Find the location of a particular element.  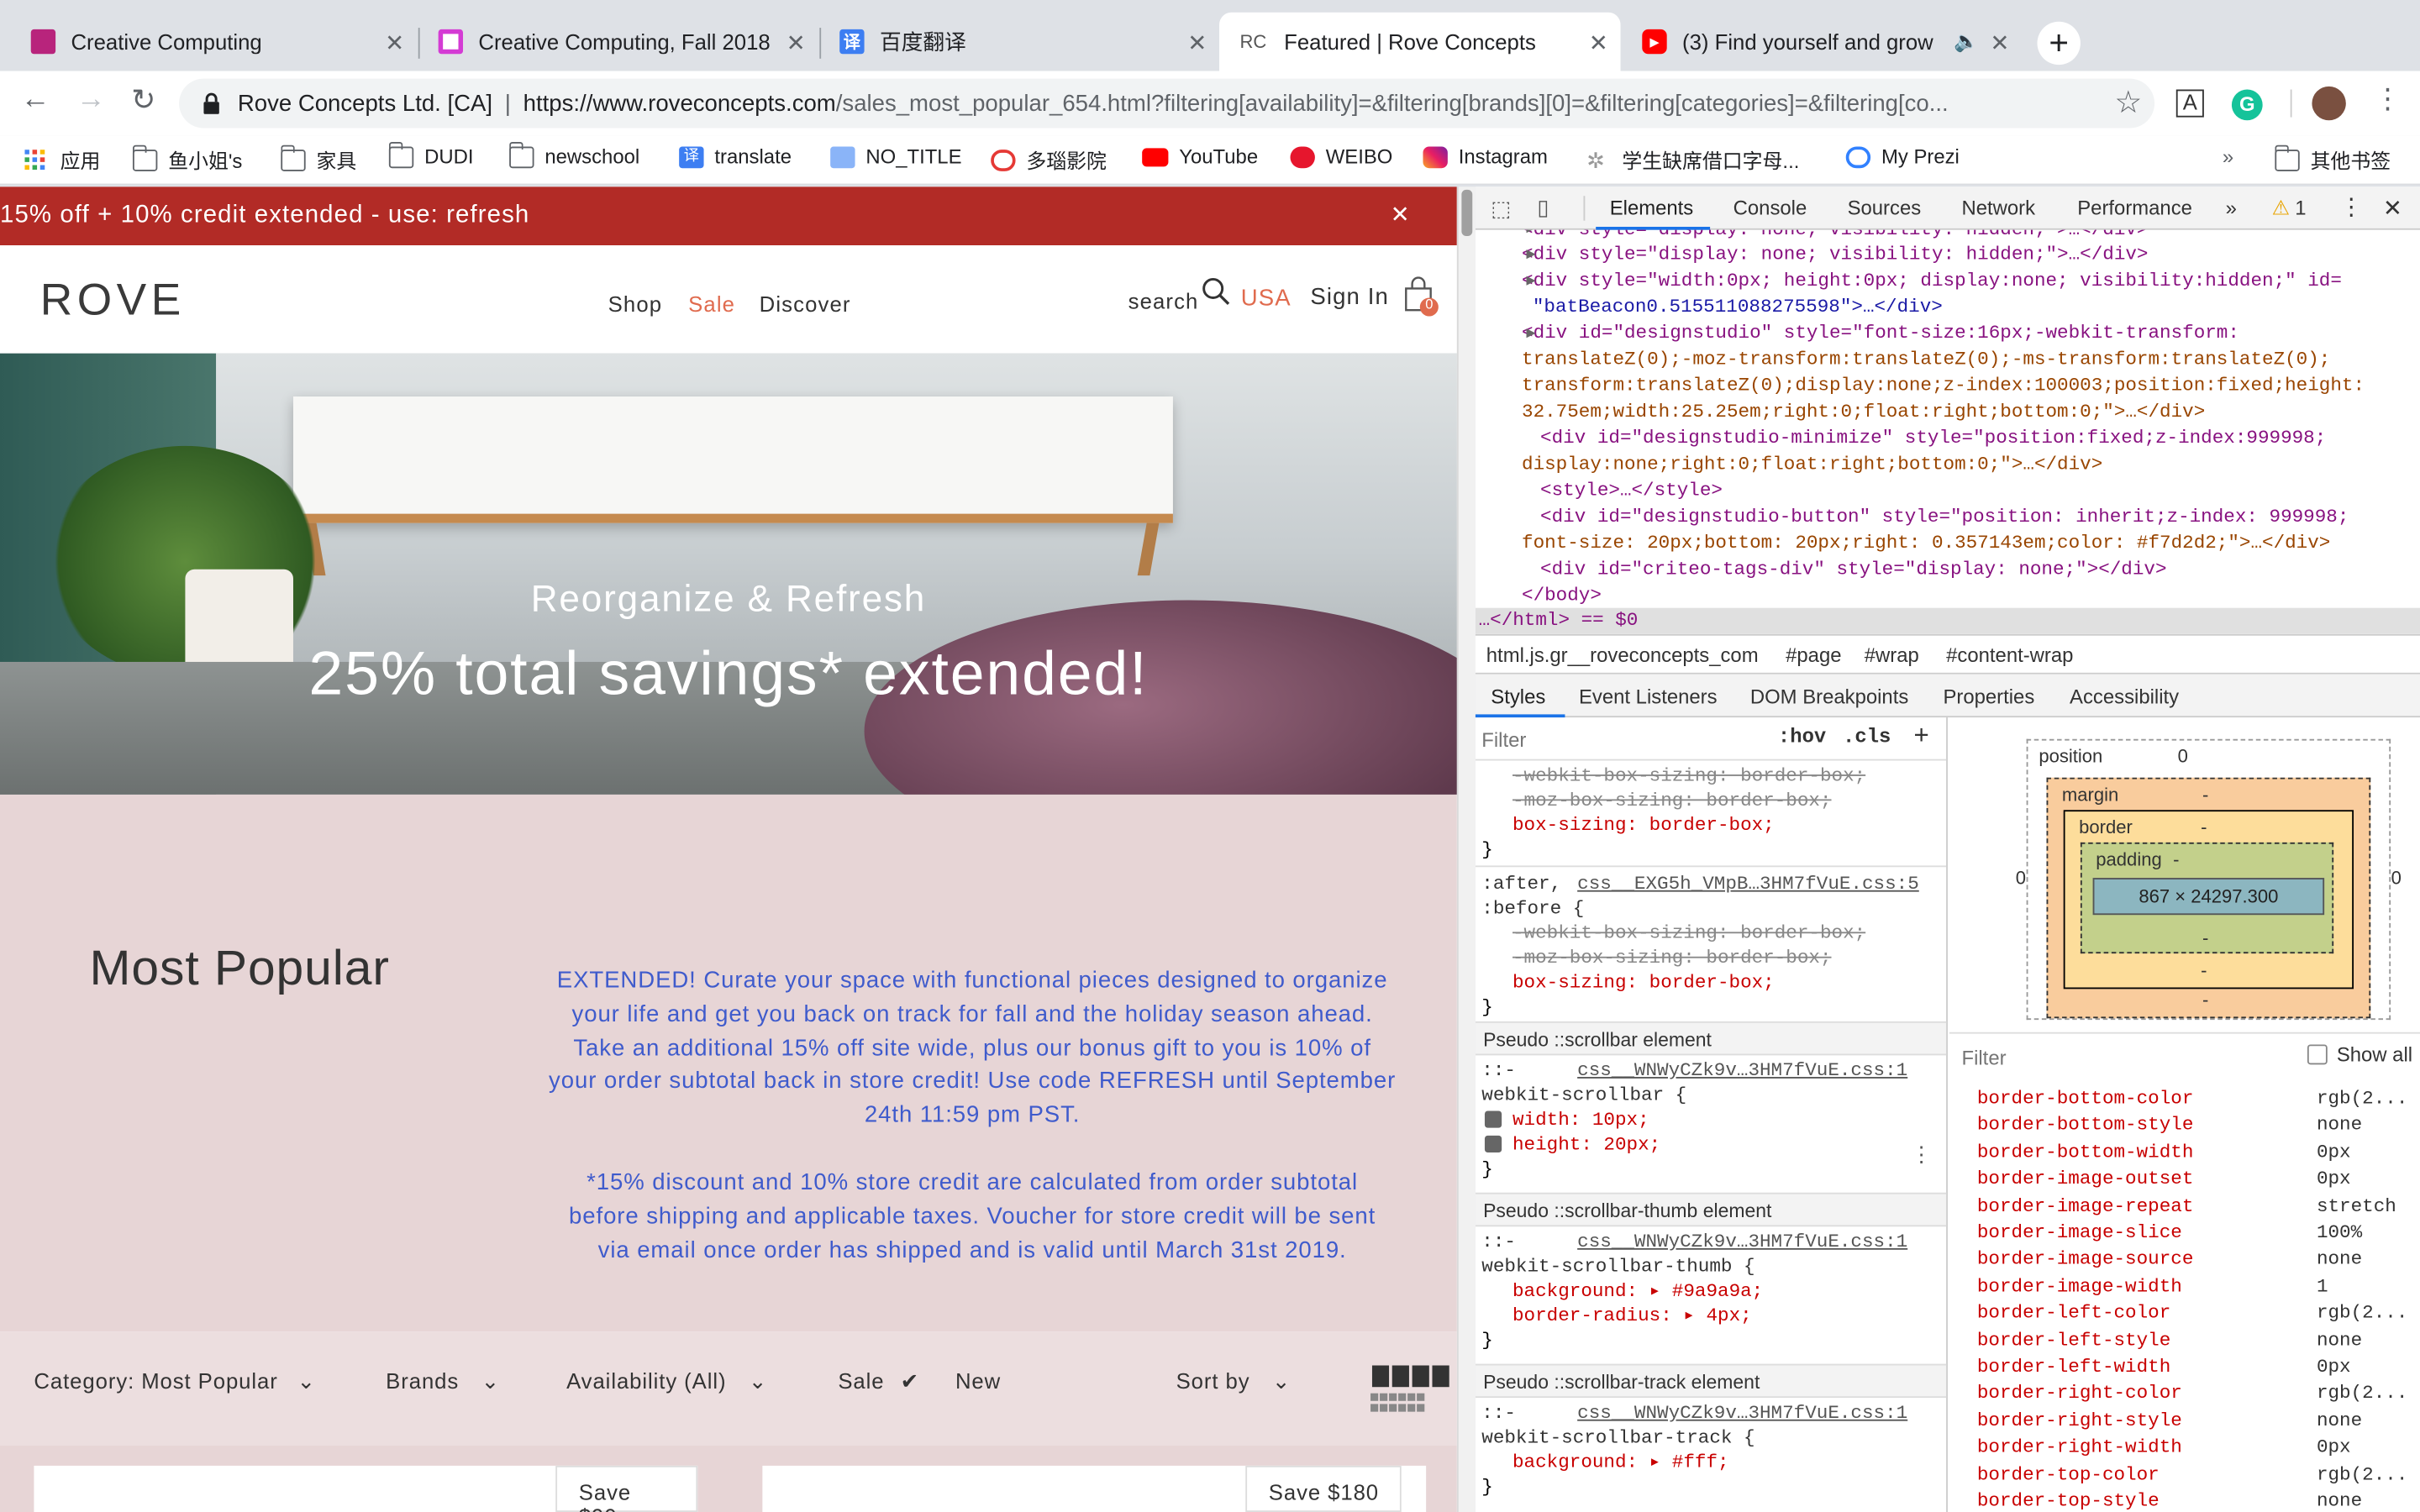

box-model-border: border - - padding - - 867 × 24297.300 is located at coordinates (2208, 900).